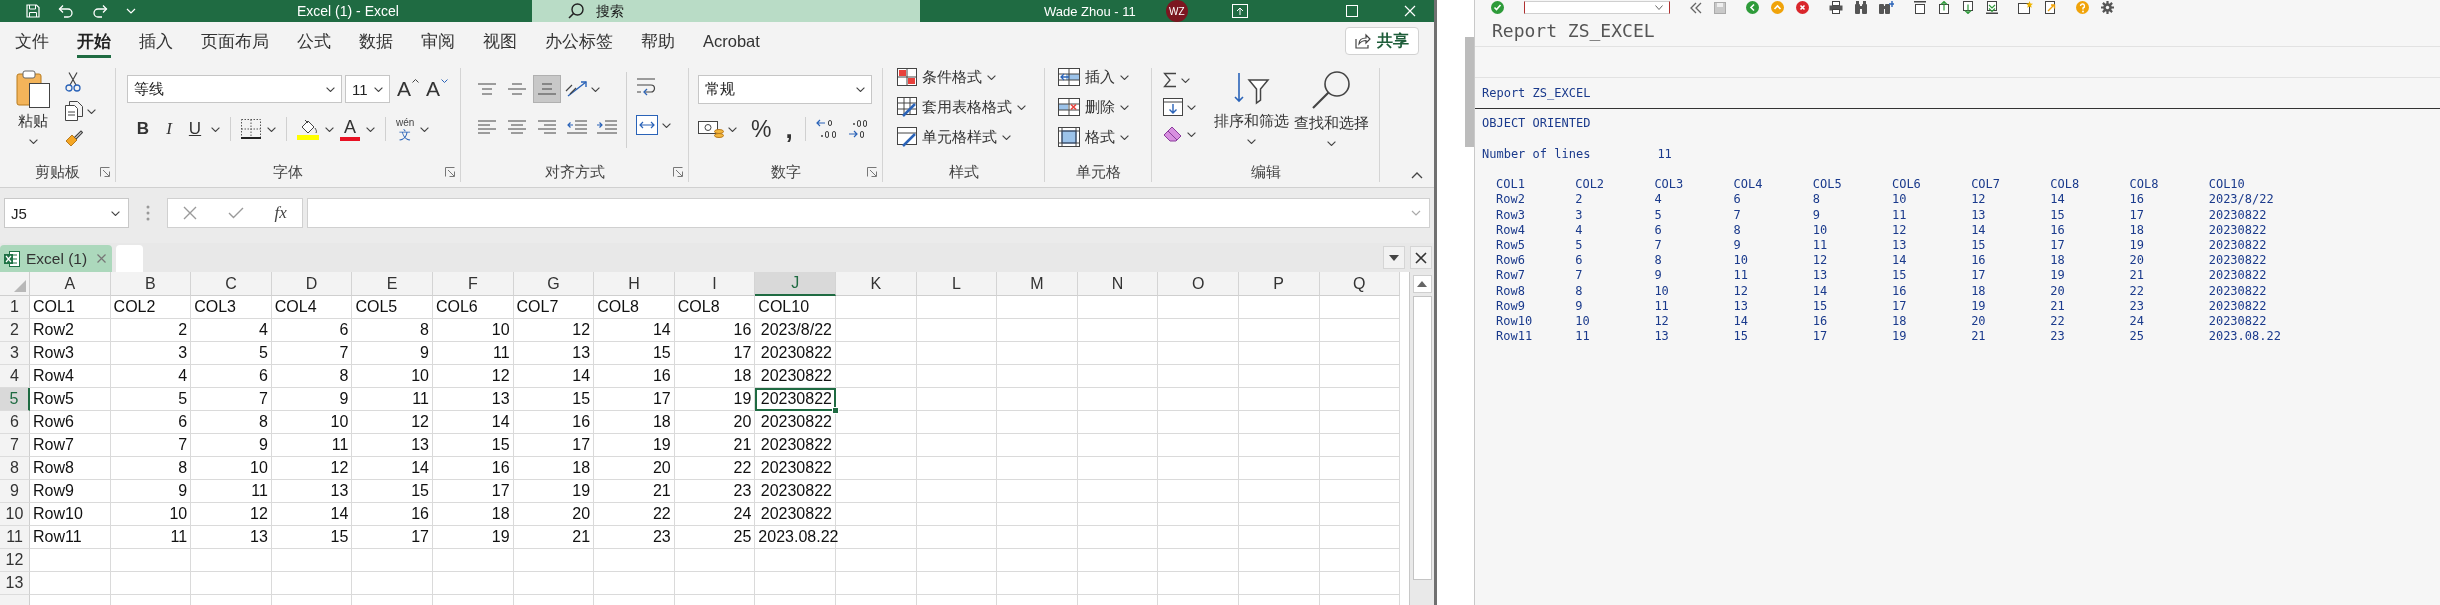 The image size is (2440, 605). I want to click on increase-decimal-icon, so click(826, 129).